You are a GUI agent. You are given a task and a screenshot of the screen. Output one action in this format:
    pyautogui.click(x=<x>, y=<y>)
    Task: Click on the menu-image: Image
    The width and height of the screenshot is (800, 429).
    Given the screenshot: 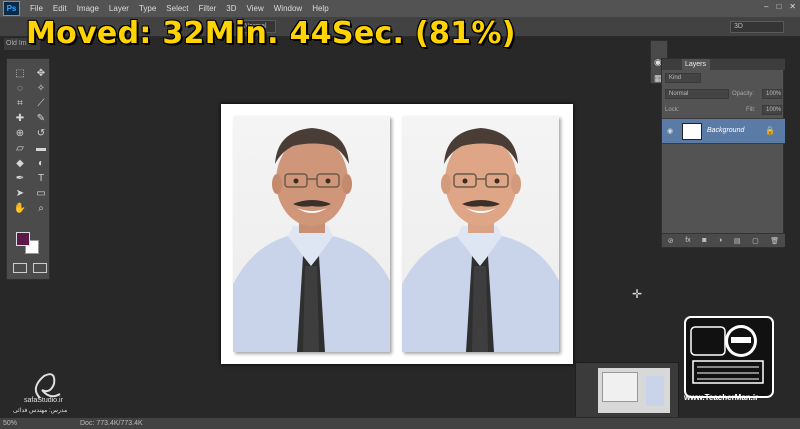 What is the action you would take?
    pyautogui.click(x=88, y=8)
    